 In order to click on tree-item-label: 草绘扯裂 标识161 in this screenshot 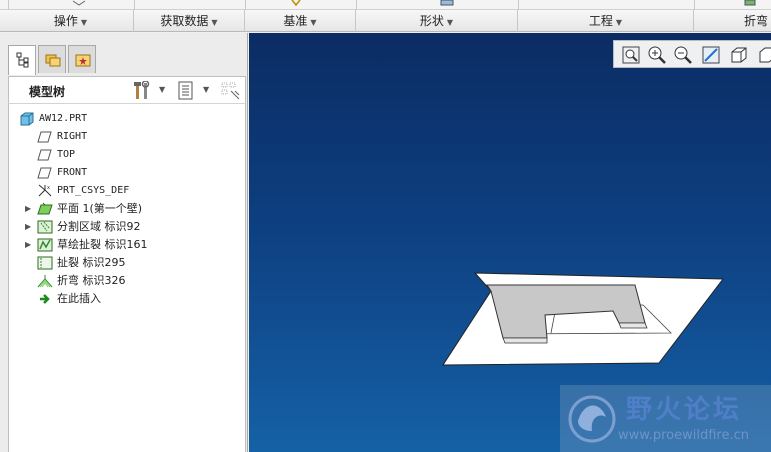, I will do `click(102, 244)`.